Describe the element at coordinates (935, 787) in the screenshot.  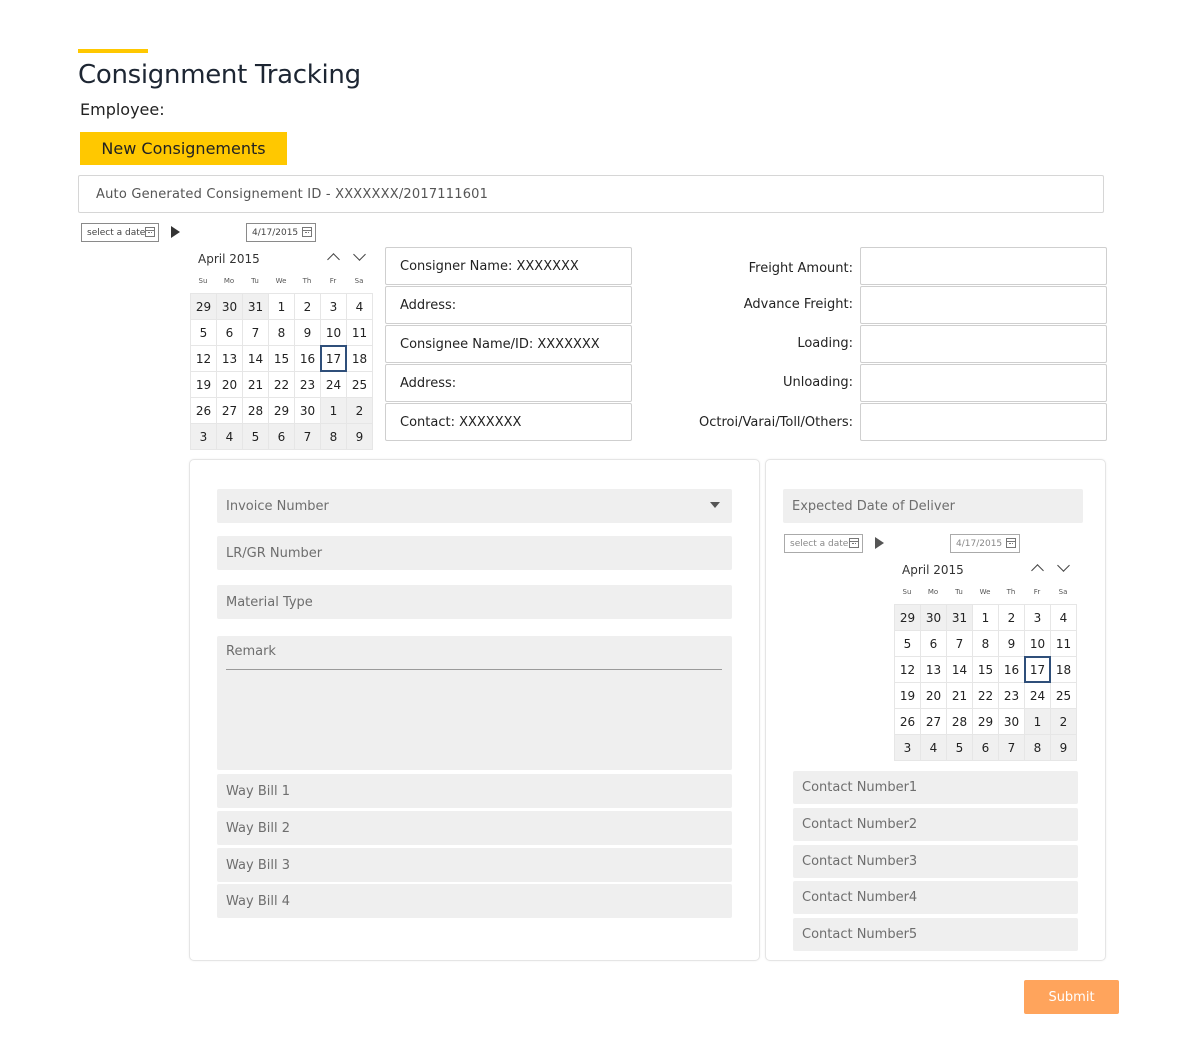
I see `contact-number-1-input: Contact Number1` at that location.